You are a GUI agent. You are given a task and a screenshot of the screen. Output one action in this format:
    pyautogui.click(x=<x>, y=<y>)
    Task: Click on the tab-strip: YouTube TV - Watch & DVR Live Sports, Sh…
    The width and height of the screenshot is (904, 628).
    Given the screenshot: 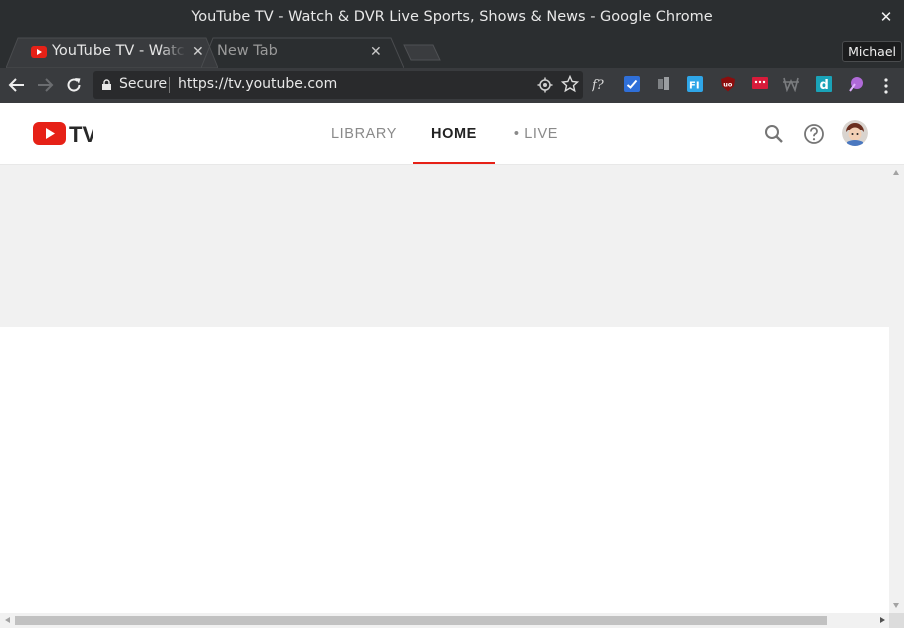 What is the action you would take?
    pyautogui.click(x=452, y=51)
    